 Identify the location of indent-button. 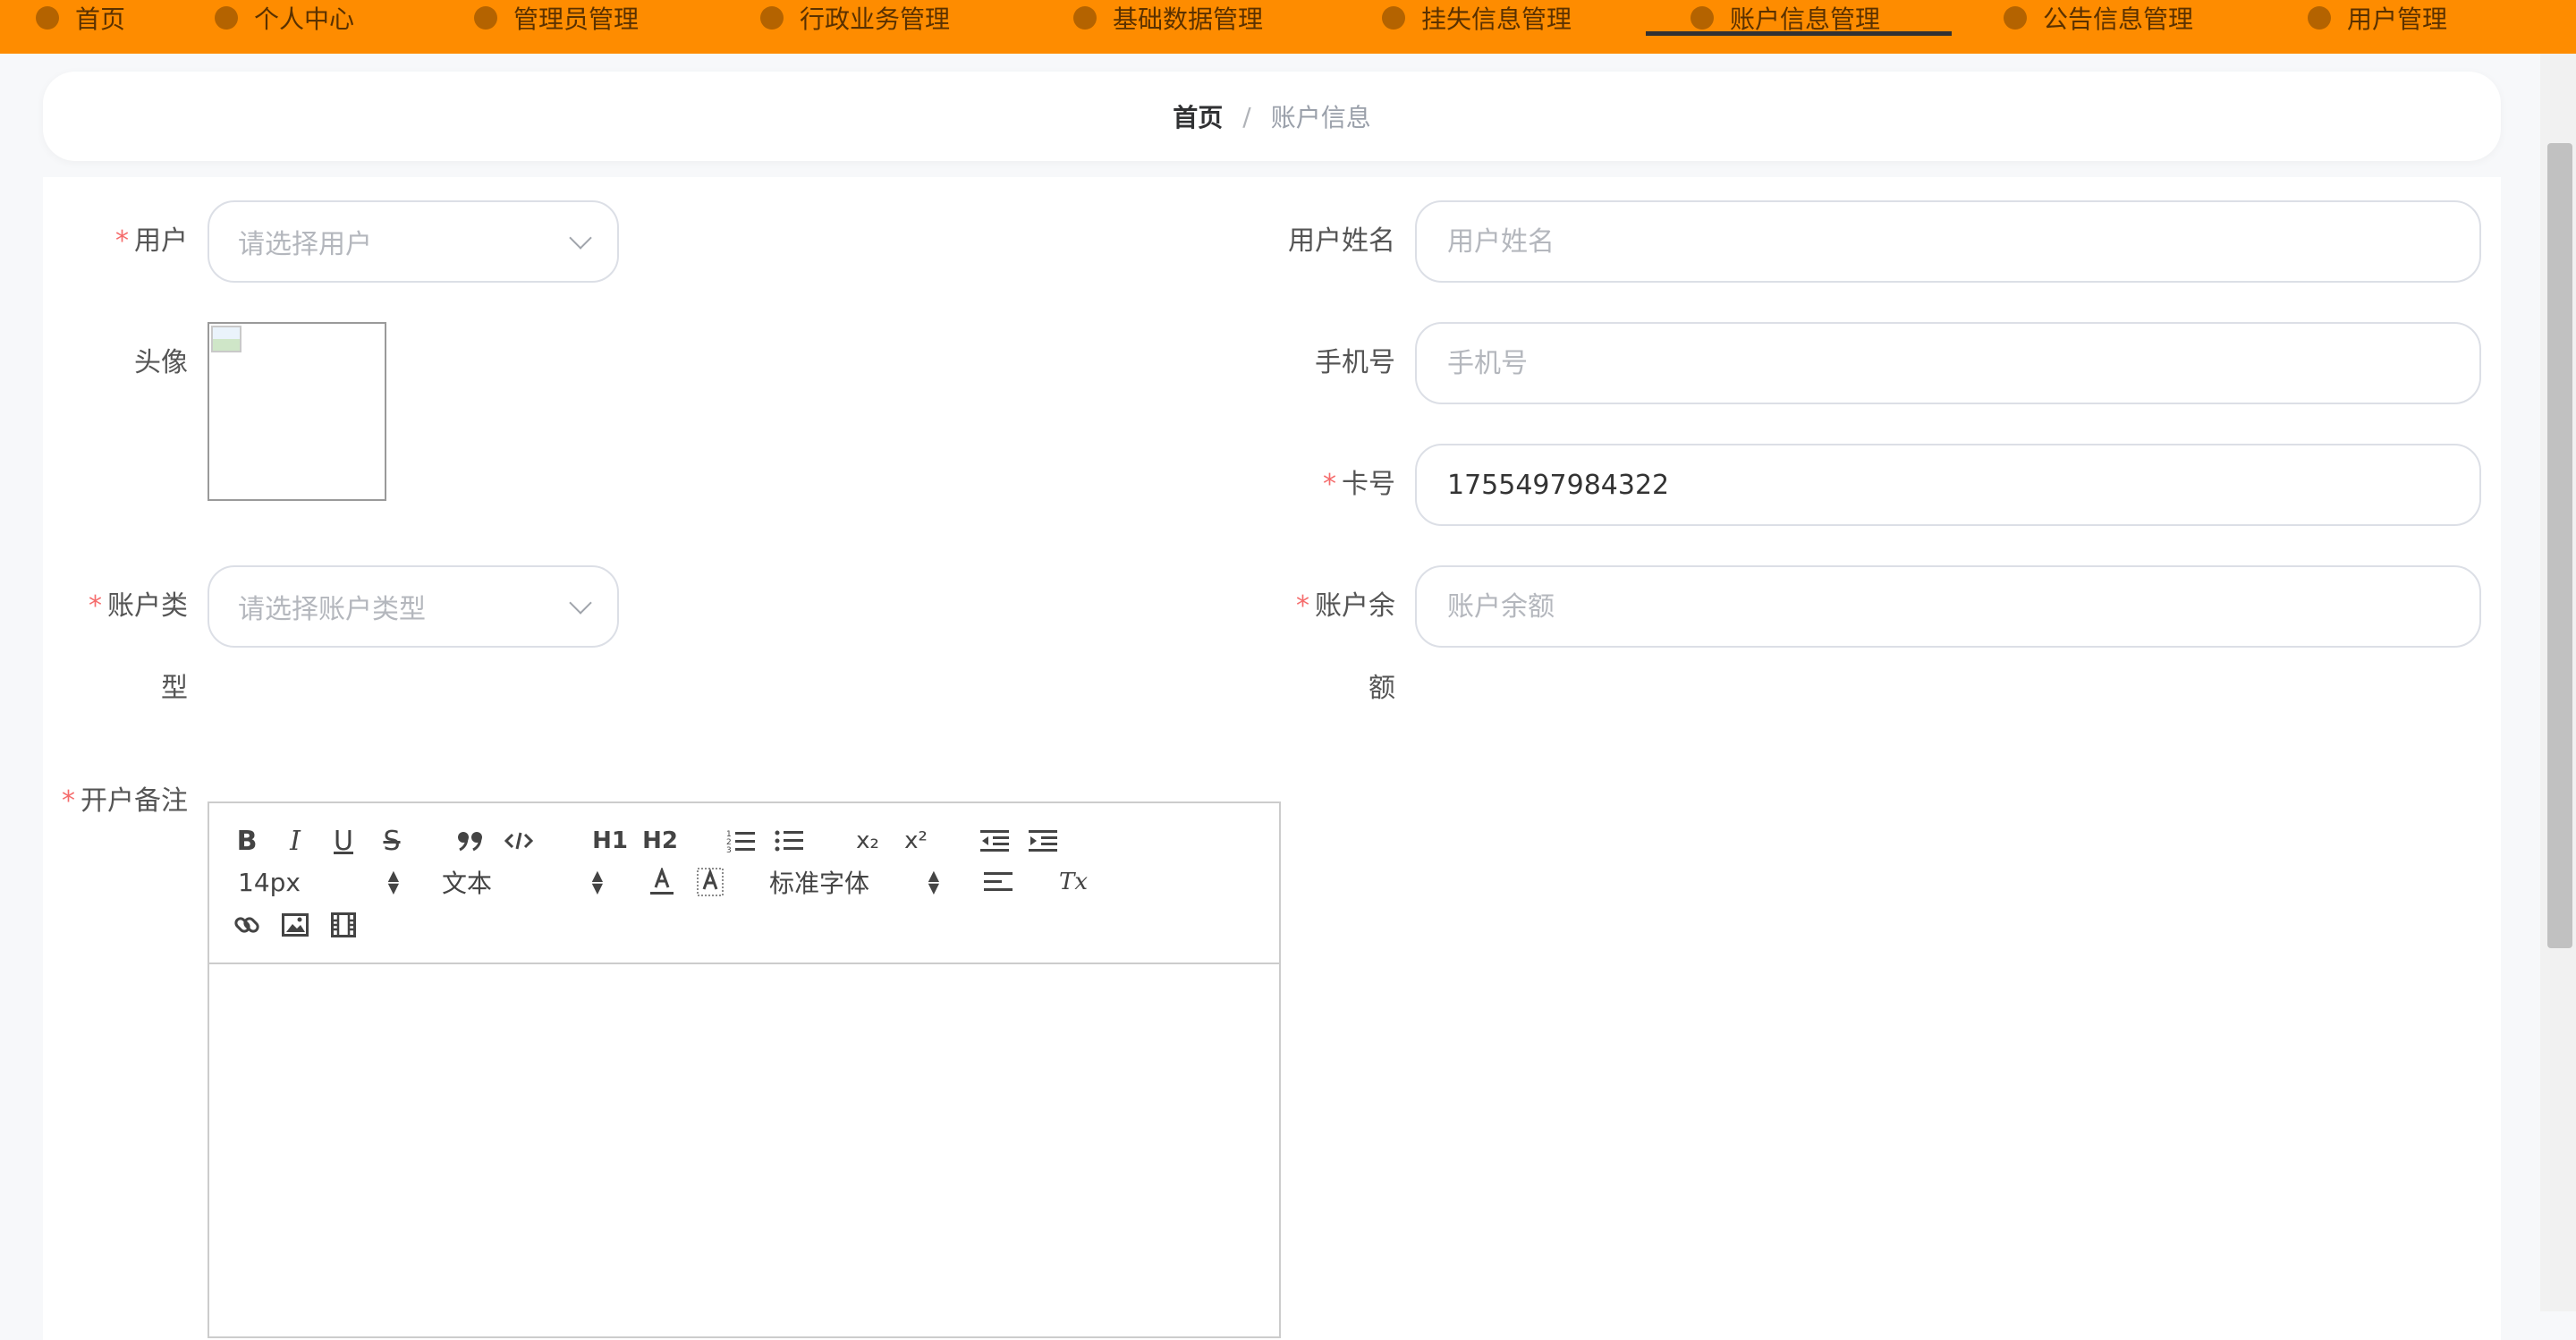
(1043, 841).